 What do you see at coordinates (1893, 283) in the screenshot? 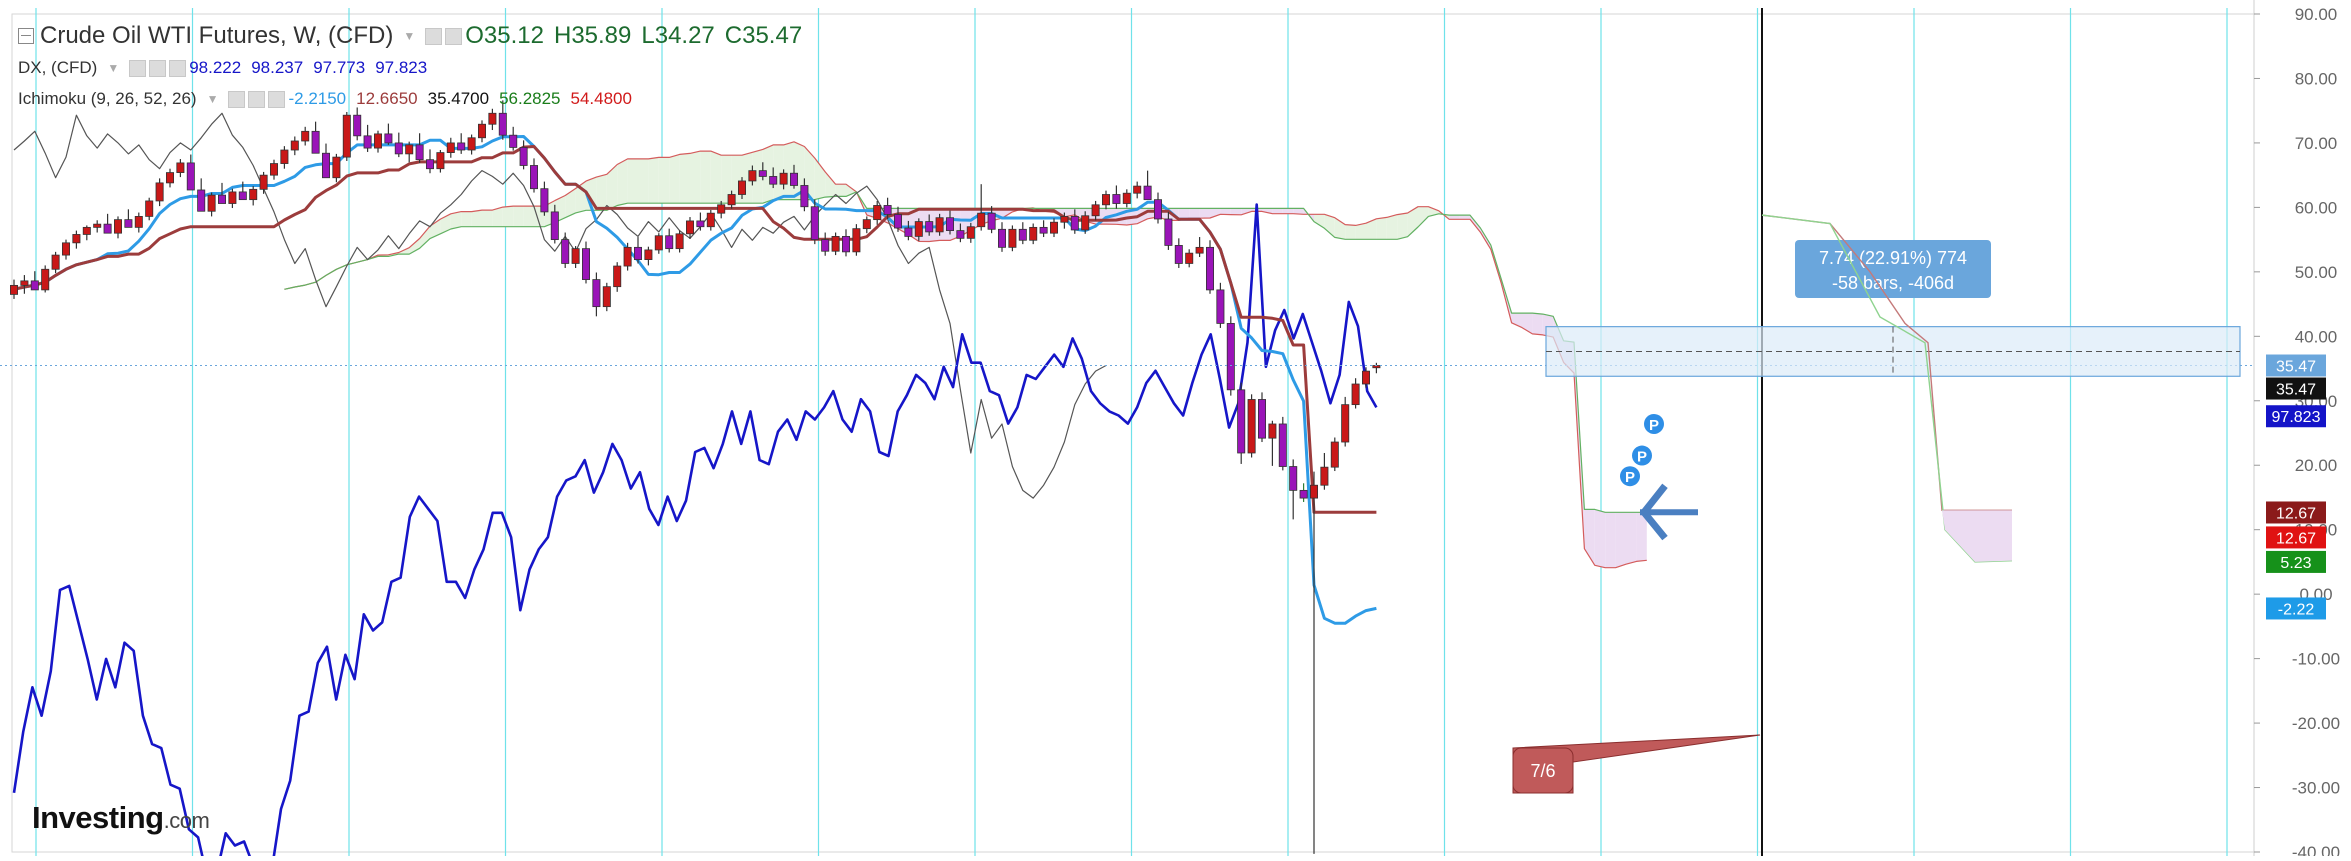
I see `measure-label-bars: -58 bars, -406d` at bounding box center [1893, 283].